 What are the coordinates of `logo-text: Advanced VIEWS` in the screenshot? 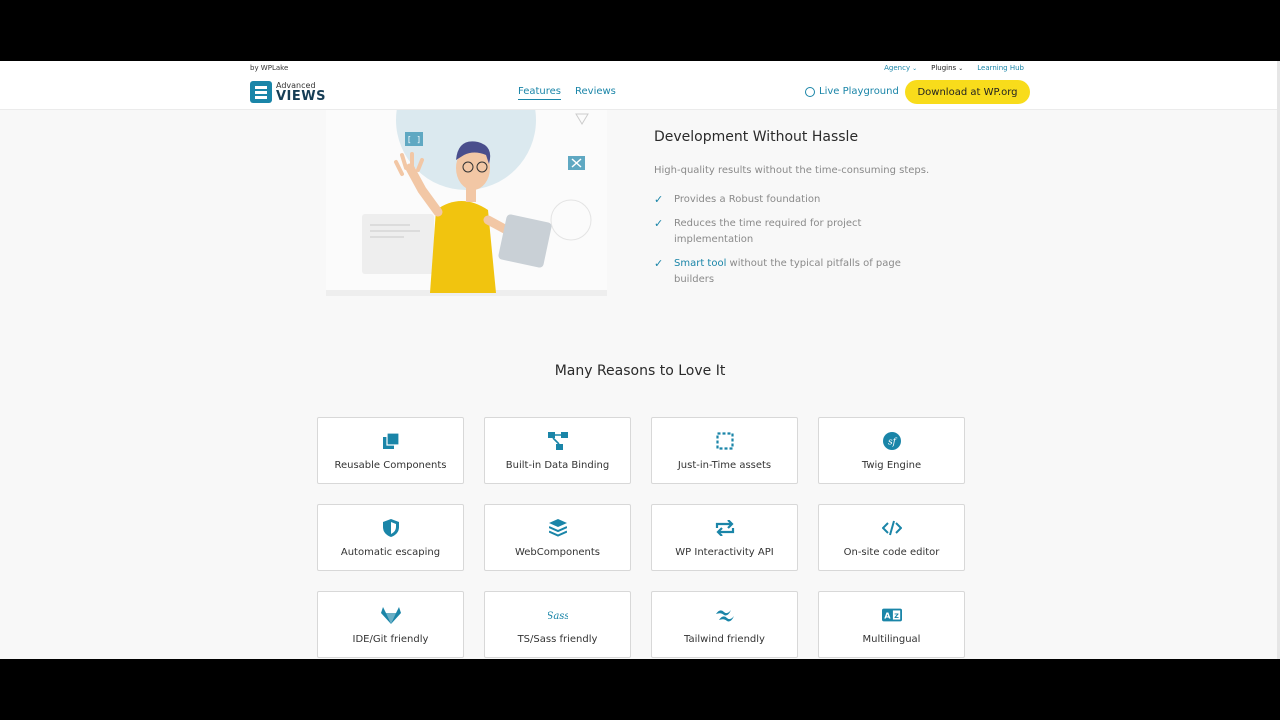 It's located at (301, 92).